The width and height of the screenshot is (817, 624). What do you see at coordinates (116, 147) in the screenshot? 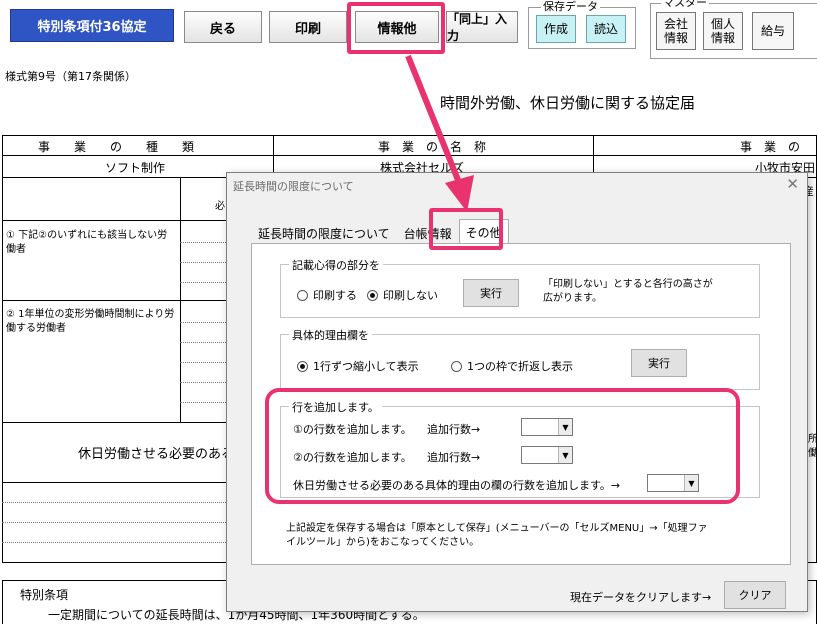
I see `business-type-header: 事 業 の 種 類` at bounding box center [116, 147].